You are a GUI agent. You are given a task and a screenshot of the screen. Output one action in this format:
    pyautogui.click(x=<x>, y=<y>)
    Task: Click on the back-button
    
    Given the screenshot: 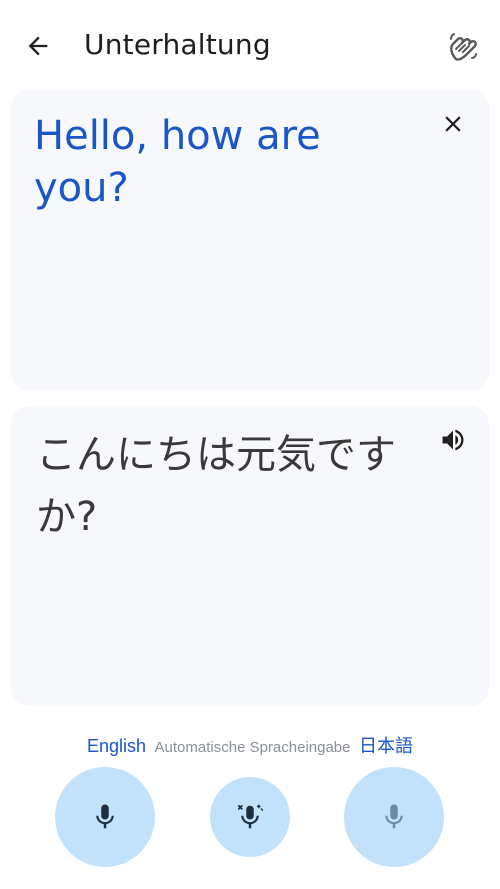 What is the action you would take?
    pyautogui.click(x=38, y=46)
    